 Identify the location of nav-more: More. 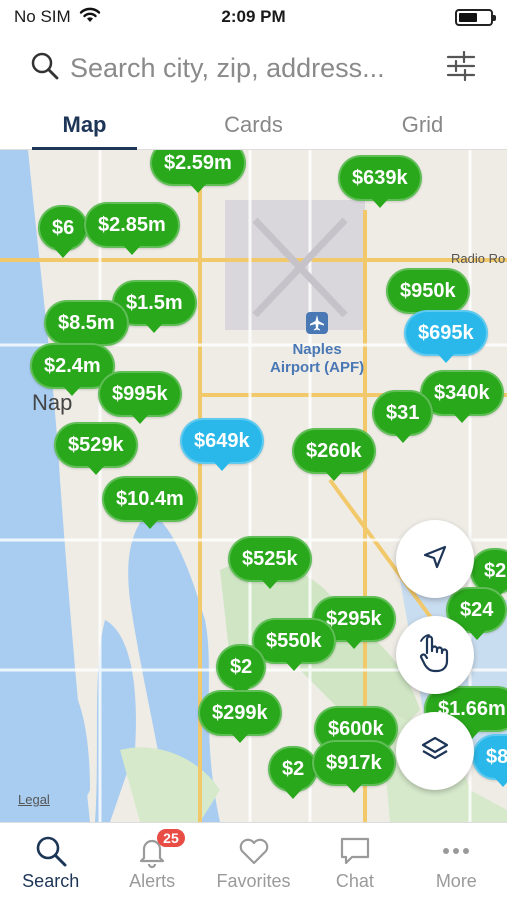
(456, 861).